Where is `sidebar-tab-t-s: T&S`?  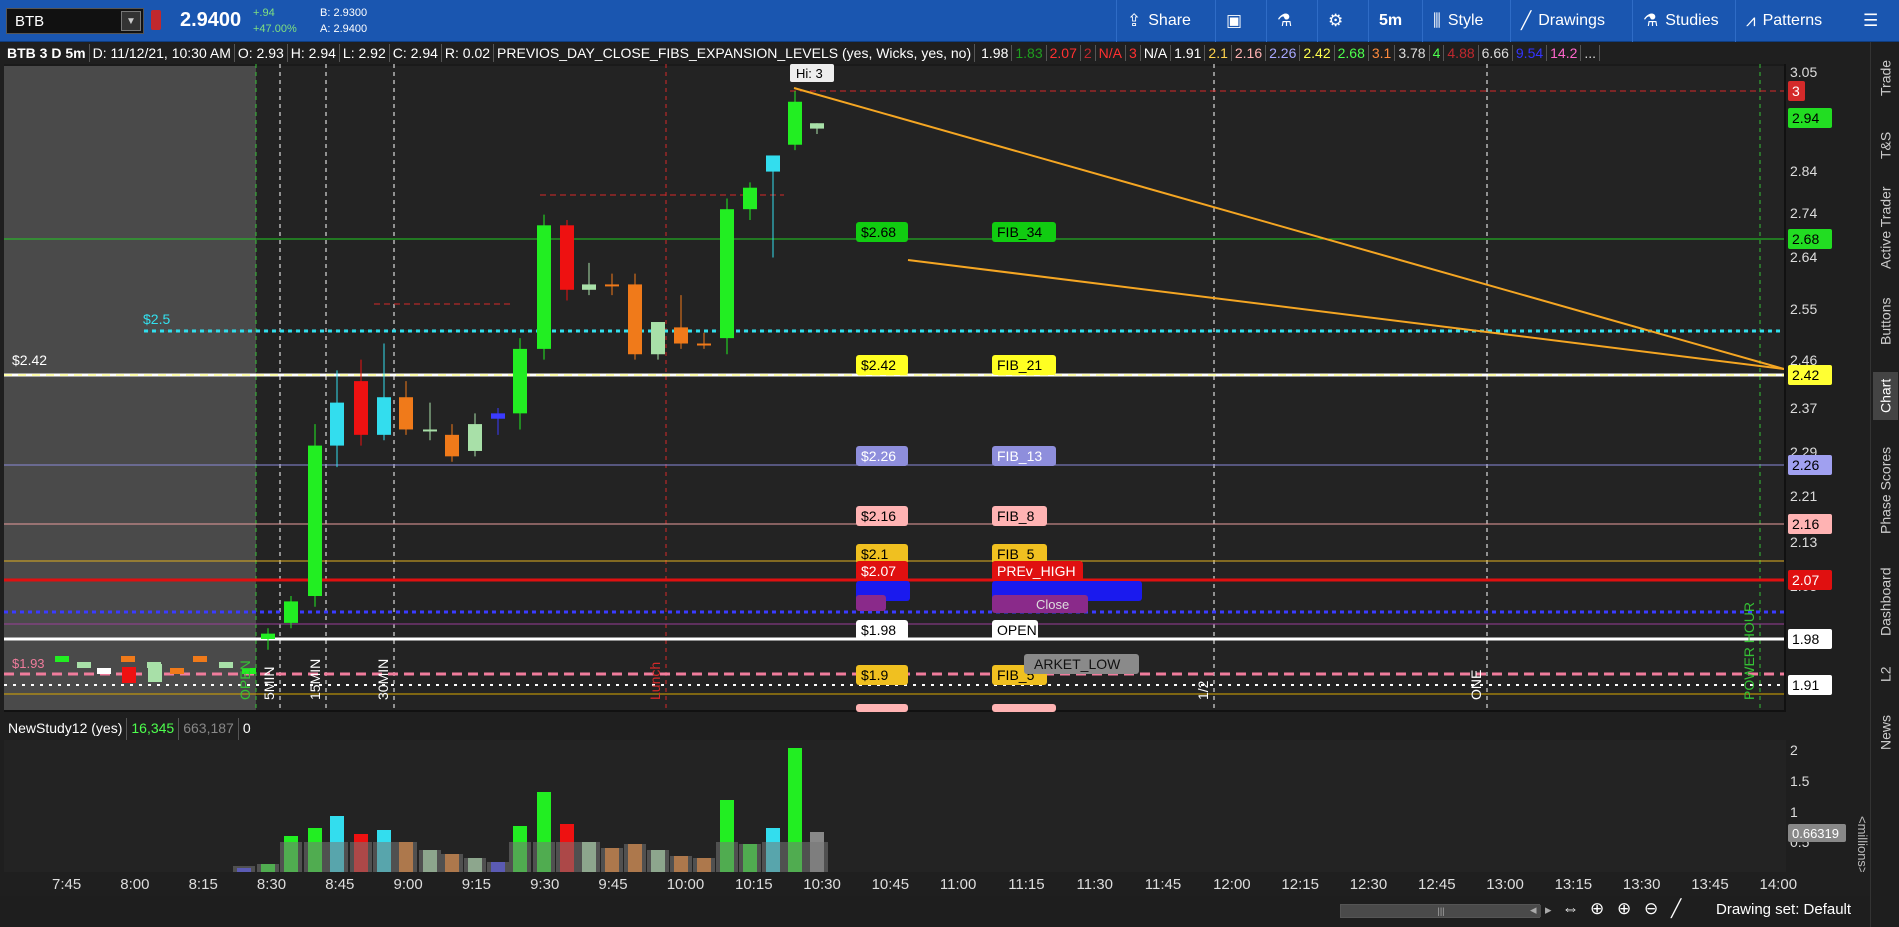
sidebar-tab-t-s: T&S is located at coordinates (1885, 145).